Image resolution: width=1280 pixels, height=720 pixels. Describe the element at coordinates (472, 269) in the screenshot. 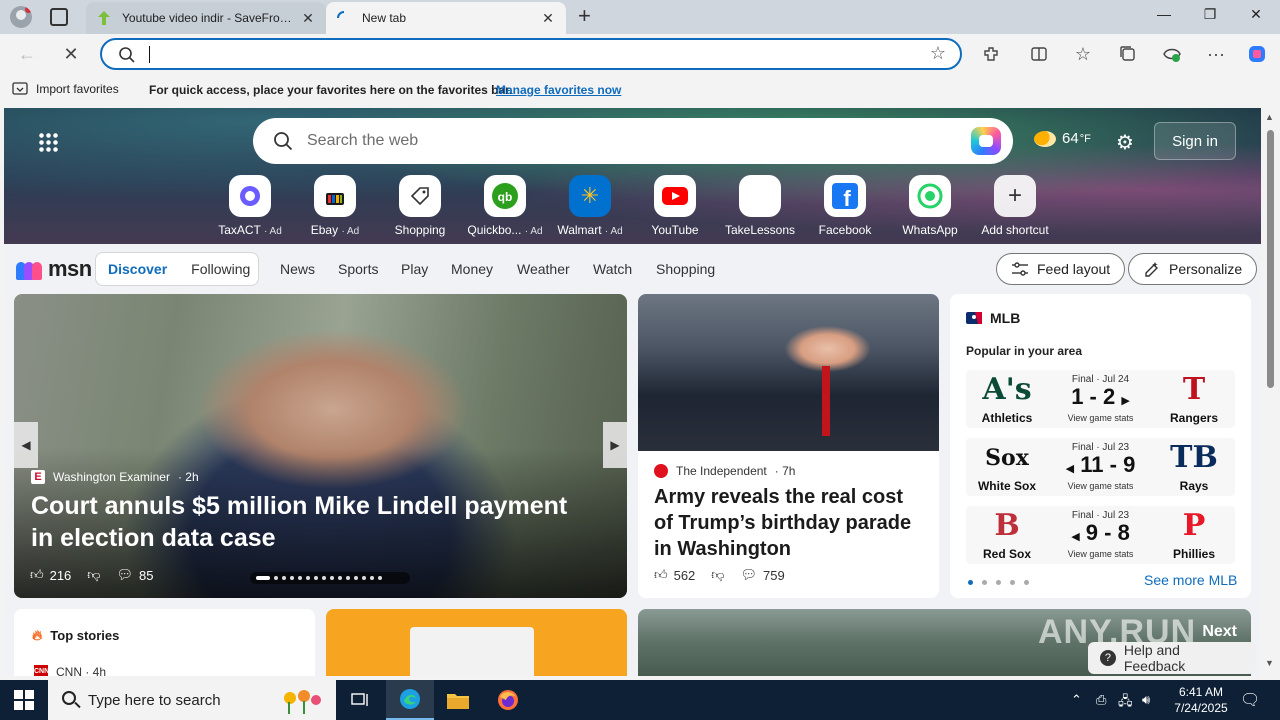

I see `nav-money: Money` at that location.